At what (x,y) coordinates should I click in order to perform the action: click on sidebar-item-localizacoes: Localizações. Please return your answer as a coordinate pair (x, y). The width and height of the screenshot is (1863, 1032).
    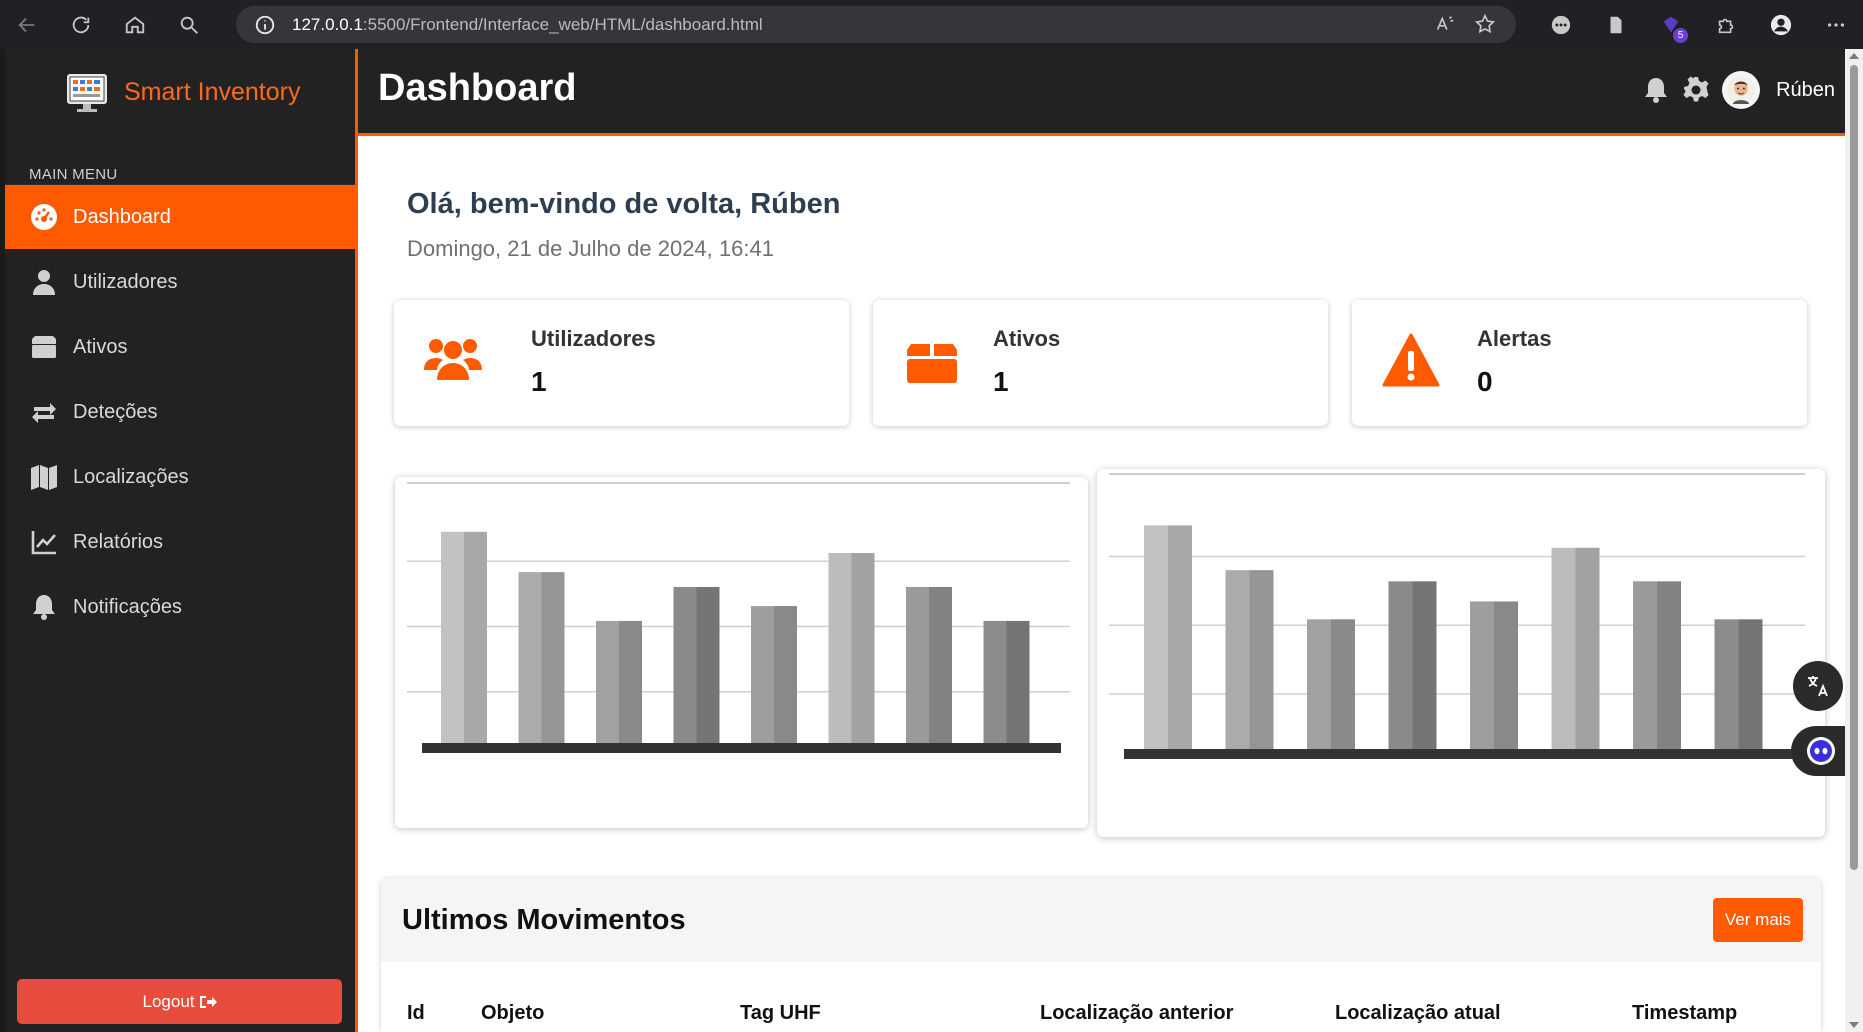
    Looking at the image, I should click on (180, 477).